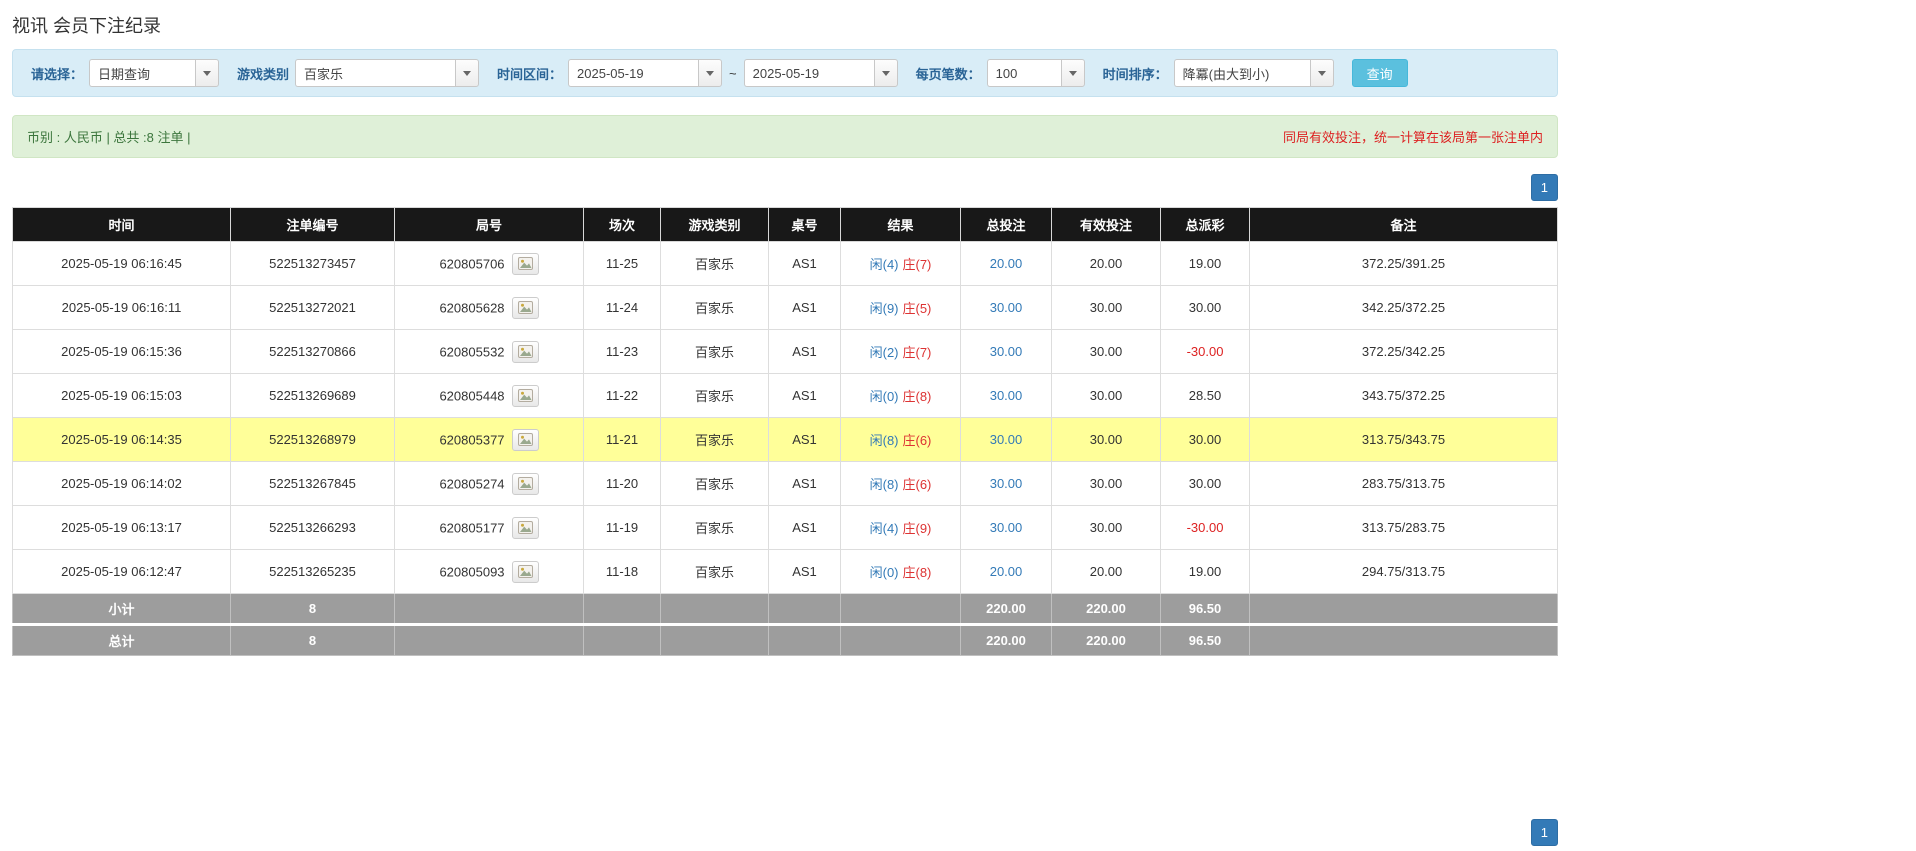 This screenshot has width=1916, height=851. I want to click on cell-bet-id: 522513268979, so click(312, 439).